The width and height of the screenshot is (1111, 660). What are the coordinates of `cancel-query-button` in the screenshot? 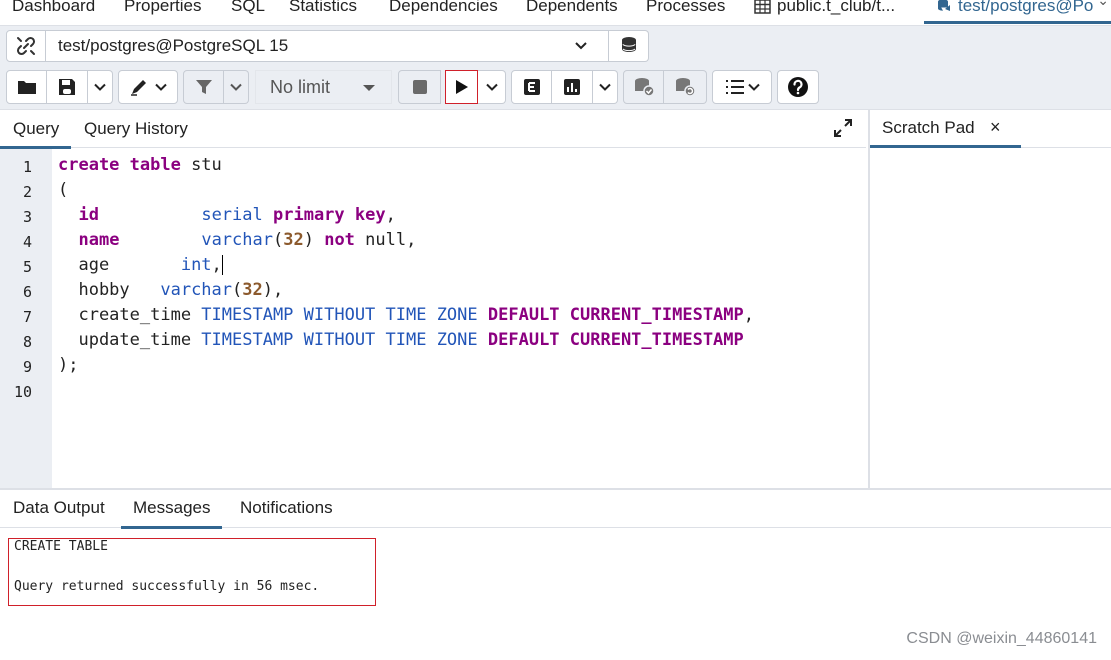 It's located at (419, 87).